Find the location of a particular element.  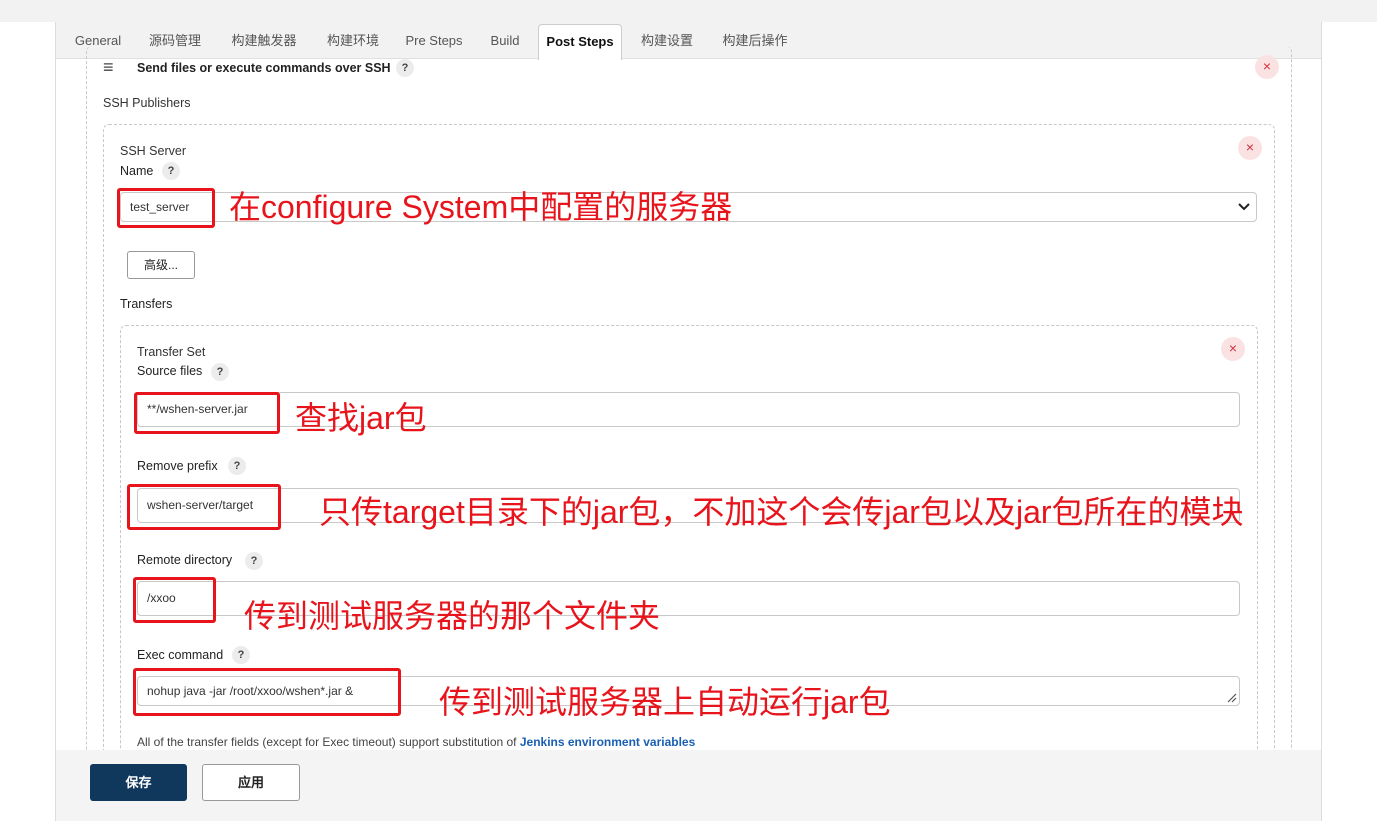

resize-handle-icon is located at coordinates (1232, 698).